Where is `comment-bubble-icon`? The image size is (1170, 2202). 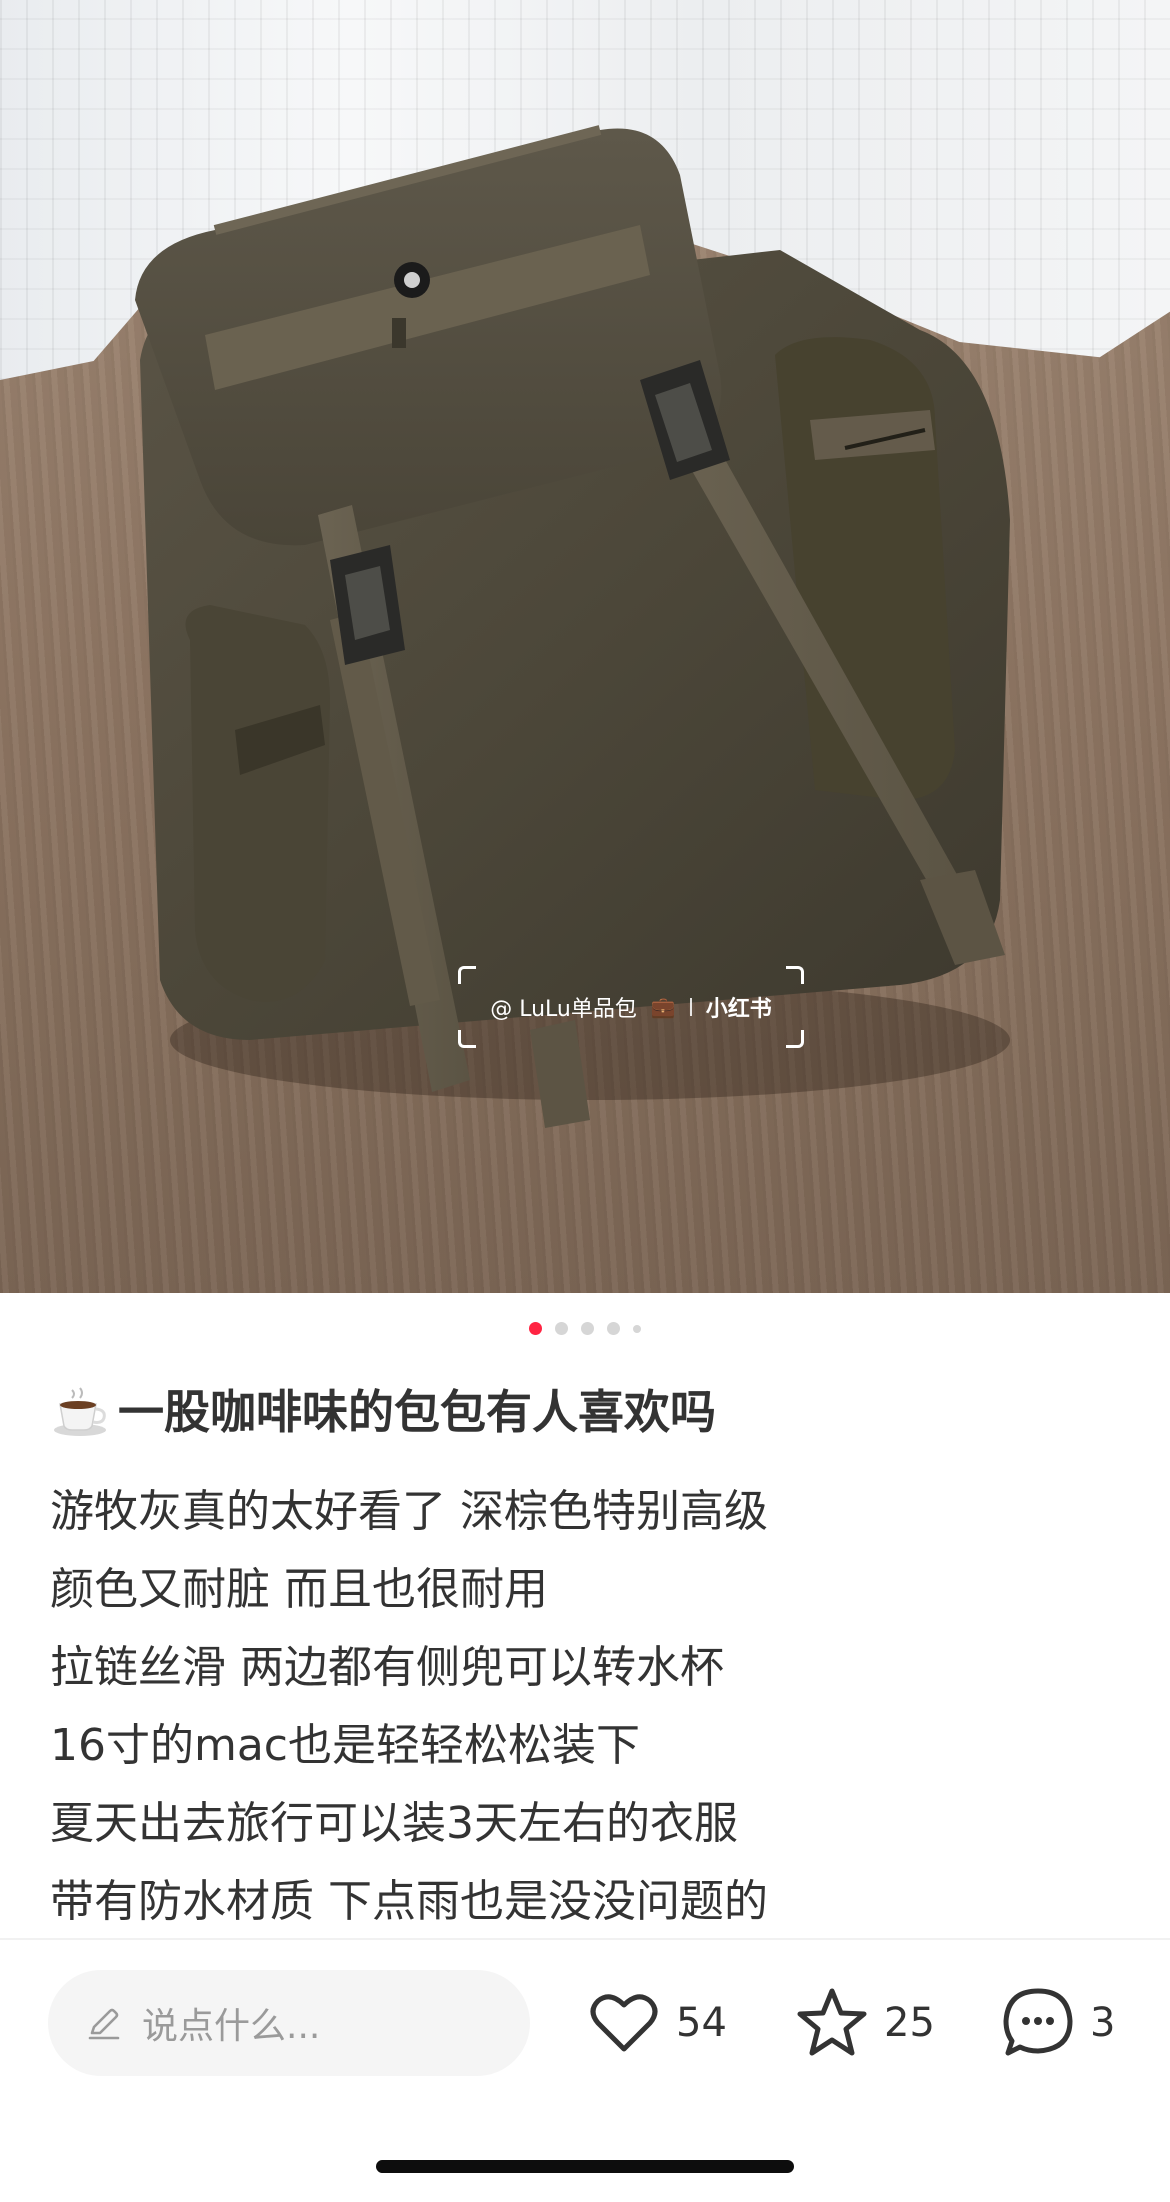 comment-bubble-icon is located at coordinates (1038, 2022).